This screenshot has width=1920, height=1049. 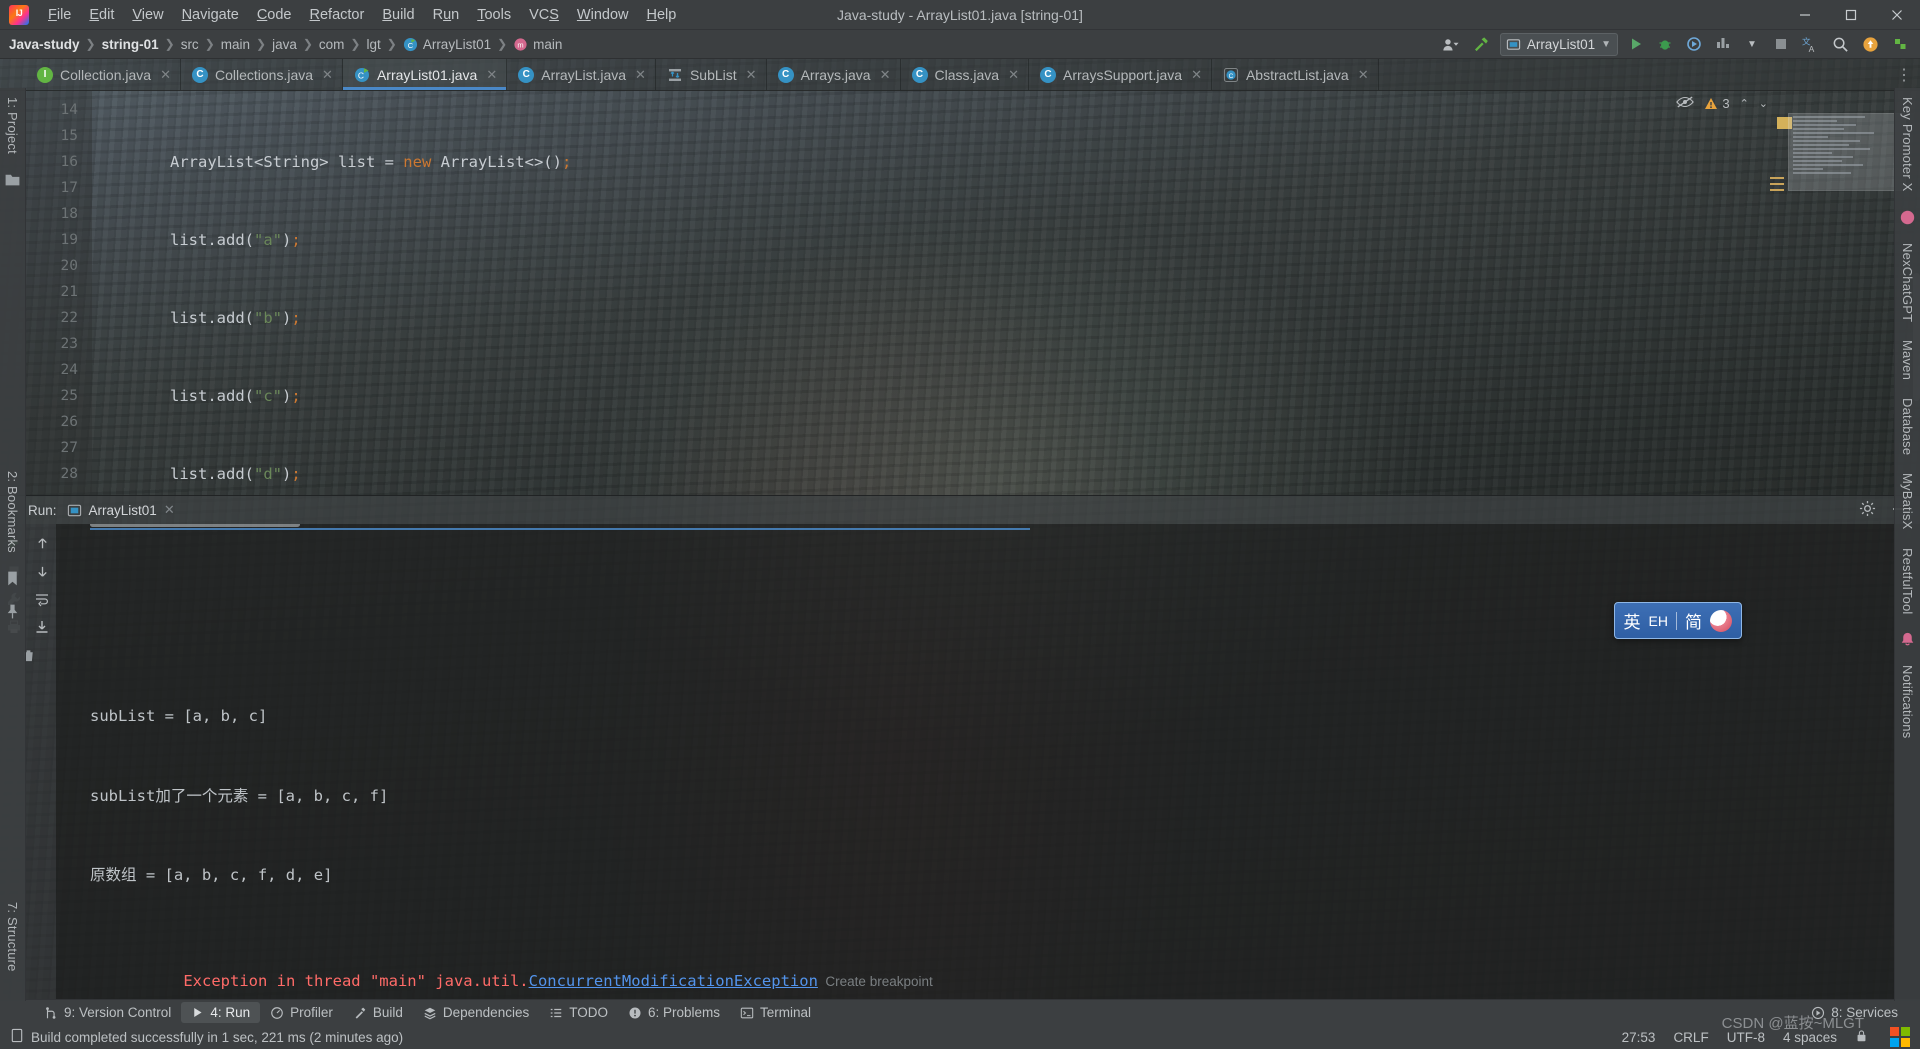 What do you see at coordinates (169, 510) in the screenshot?
I see `close-run-tab-icon: ✕` at bounding box center [169, 510].